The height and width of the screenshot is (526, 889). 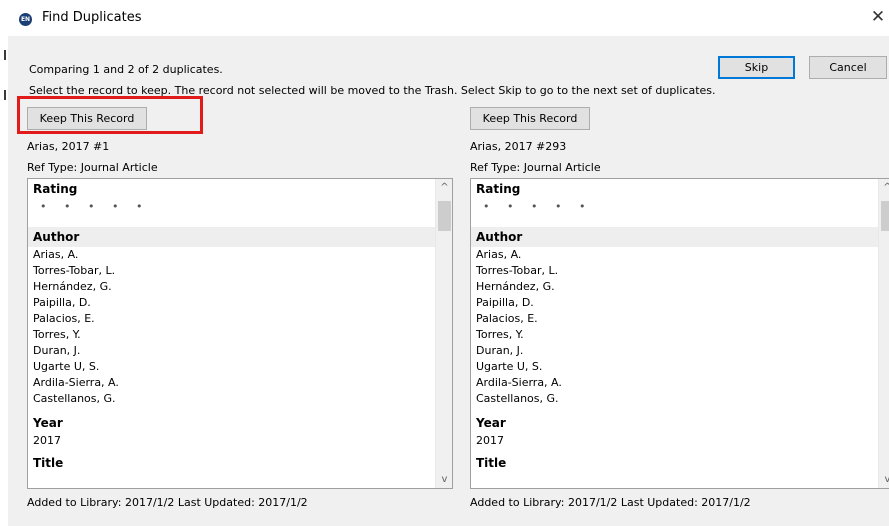 I want to click on dialog-title: Find Duplicates, so click(x=92, y=17).